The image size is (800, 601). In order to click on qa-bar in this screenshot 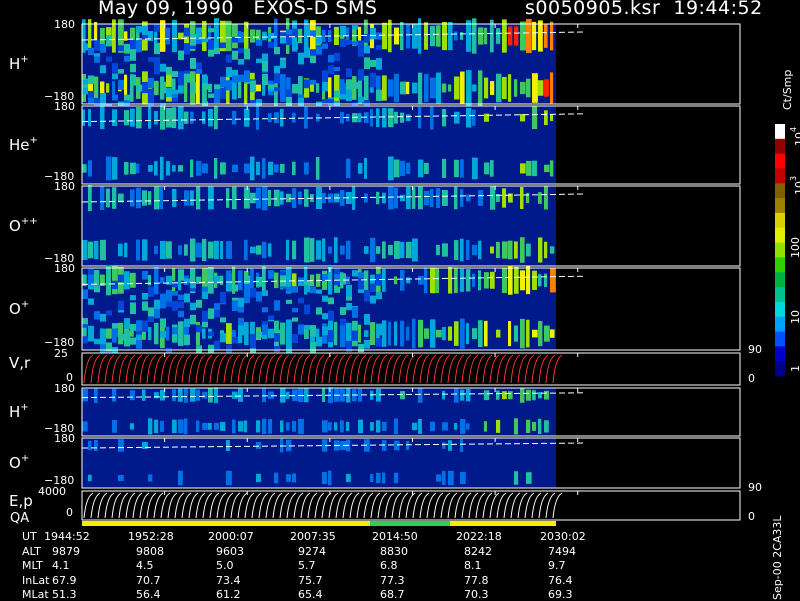, I will do `click(319, 523)`.